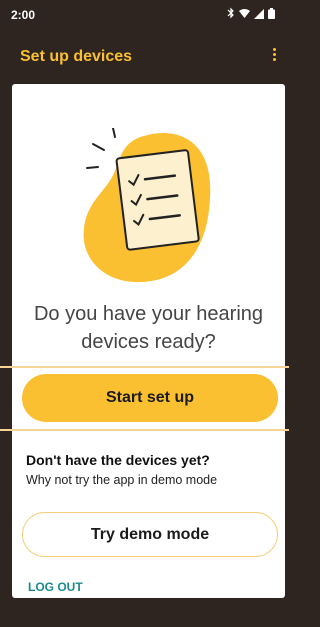  What do you see at coordinates (55, 587) in the screenshot?
I see `logout-link: LOG OUT` at bounding box center [55, 587].